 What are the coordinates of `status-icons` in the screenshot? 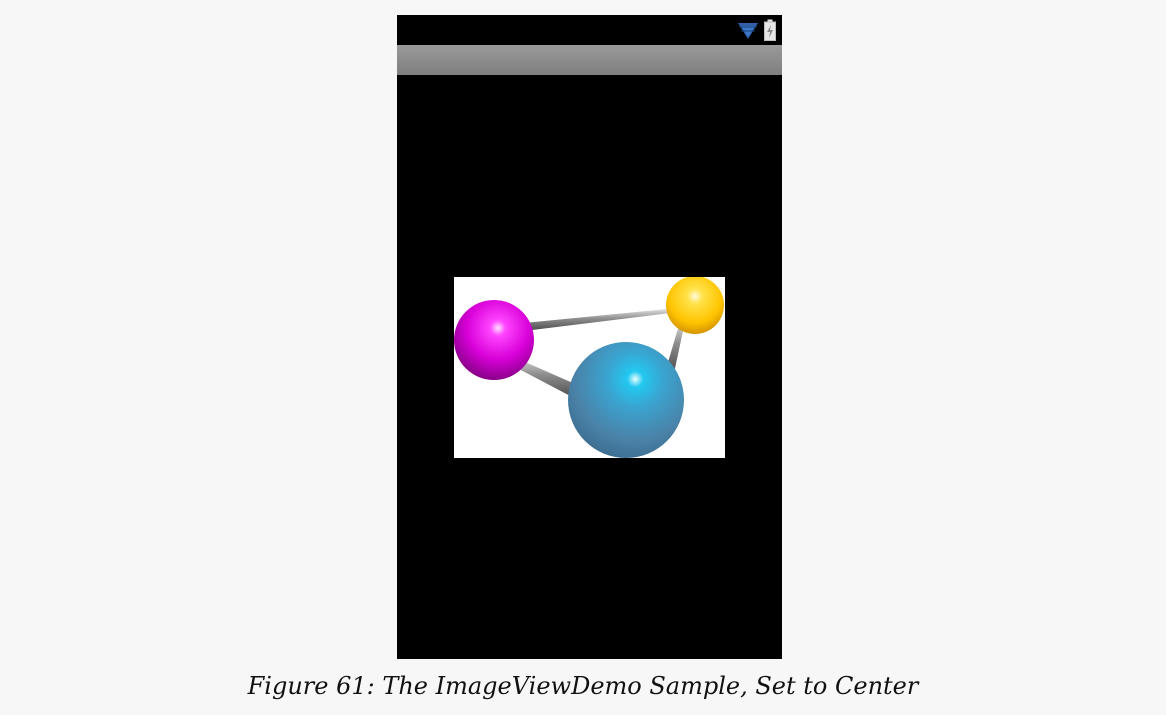 It's located at (756, 30).